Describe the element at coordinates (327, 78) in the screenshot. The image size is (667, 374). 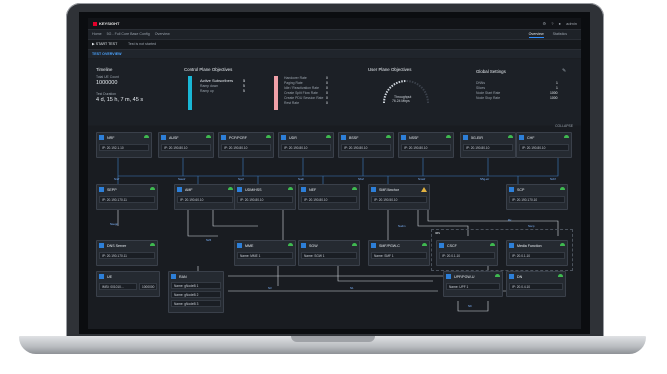
I see `handover-rate-value: 0` at that location.